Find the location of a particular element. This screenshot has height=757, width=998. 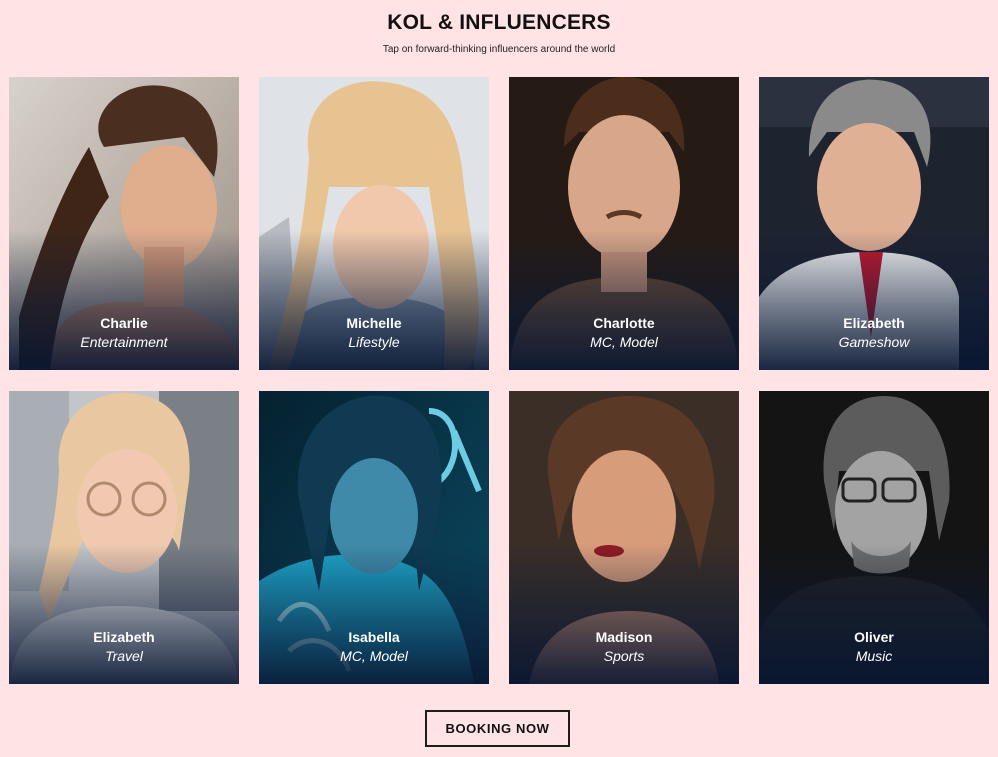

booking-now-button: BOOKING NOW is located at coordinates (497, 728).